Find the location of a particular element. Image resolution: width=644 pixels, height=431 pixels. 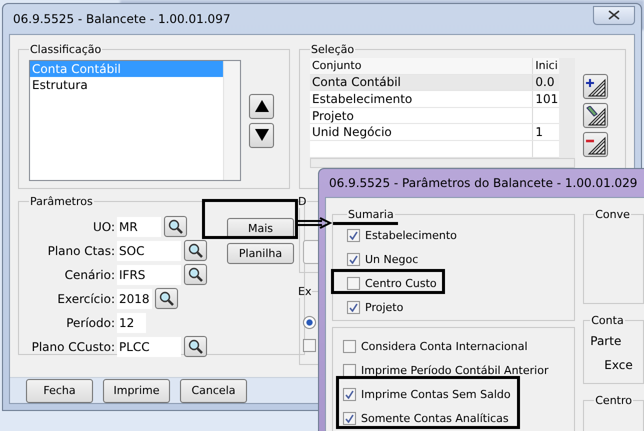

group-label: Conta is located at coordinates (607, 320).